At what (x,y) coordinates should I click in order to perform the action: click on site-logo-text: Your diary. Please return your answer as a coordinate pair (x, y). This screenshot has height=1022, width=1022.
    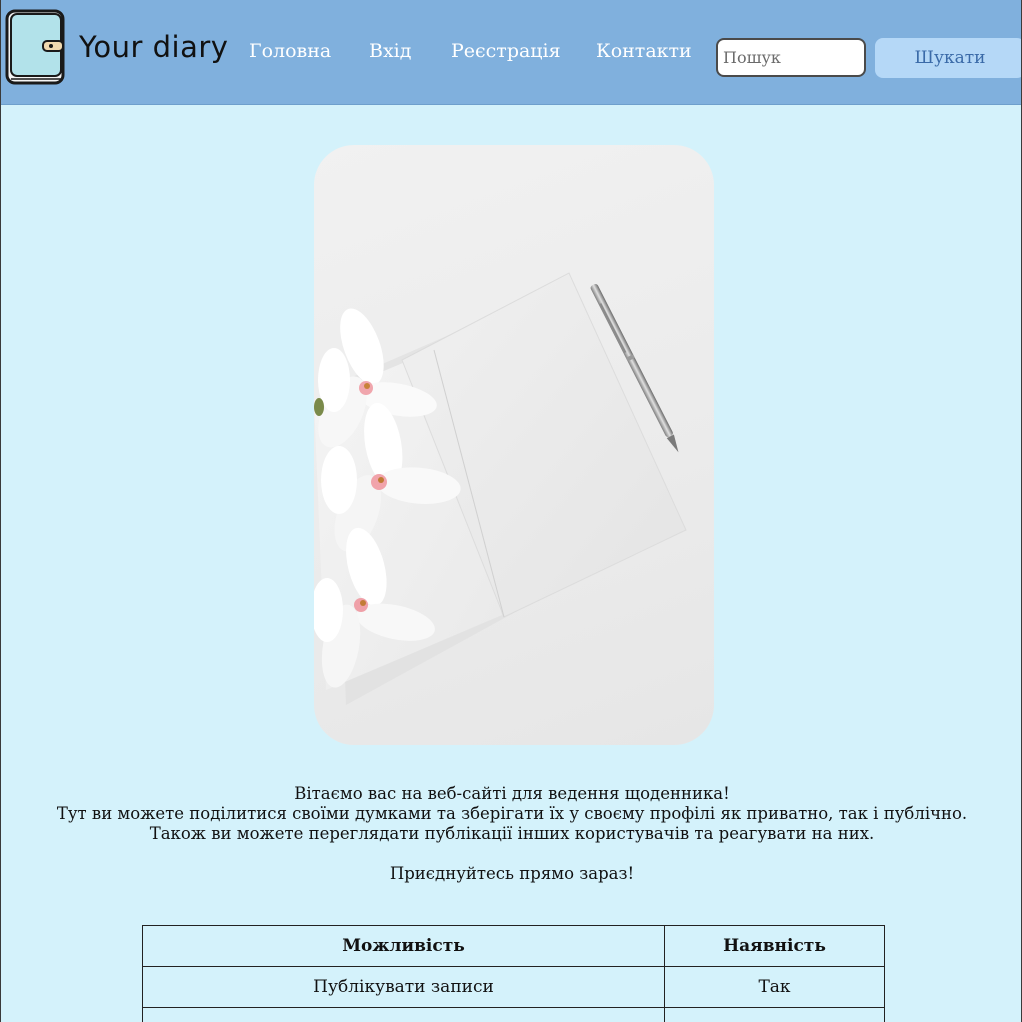
    Looking at the image, I should click on (153, 47).